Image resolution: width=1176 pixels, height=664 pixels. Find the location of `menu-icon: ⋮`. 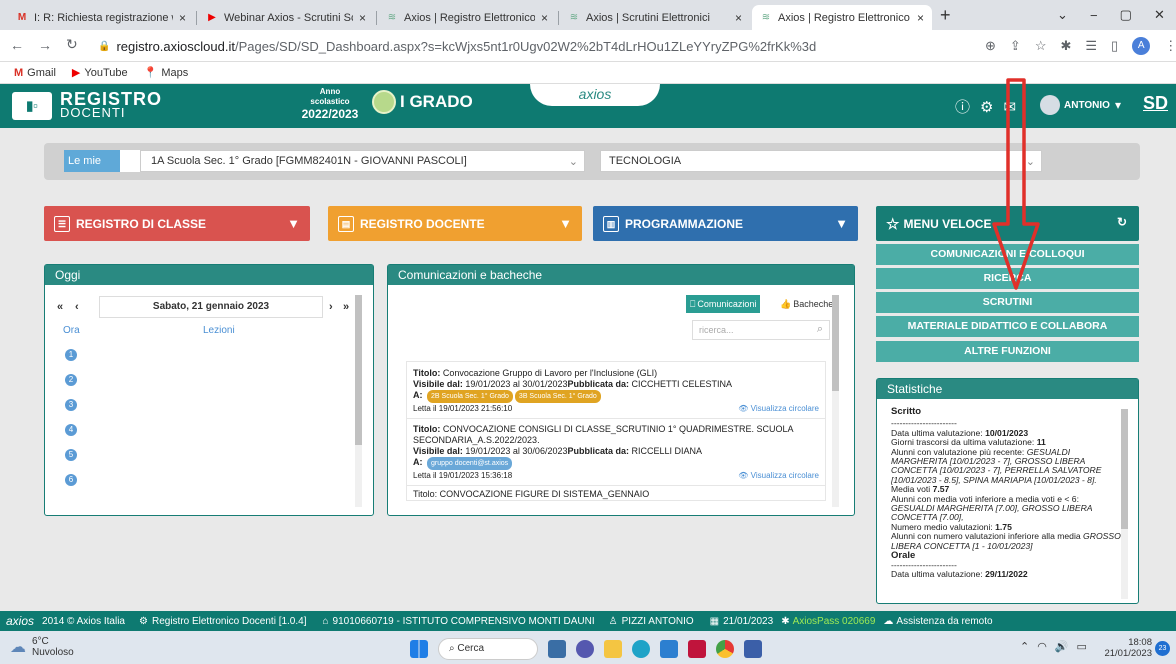

menu-icon: ⋮ is located at coordinates (1170, 46).